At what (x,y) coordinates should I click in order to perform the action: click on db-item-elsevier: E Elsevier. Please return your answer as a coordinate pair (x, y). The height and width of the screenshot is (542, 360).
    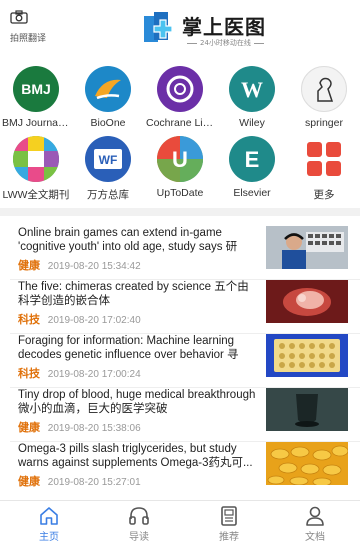
    Looking at the image, I should click on (252, 167).